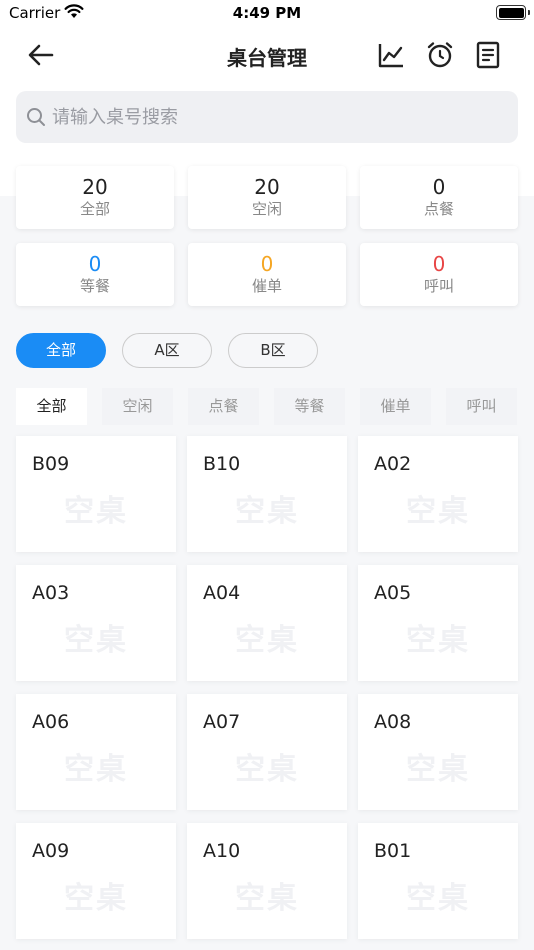 The height and width of the screenshot is (950, 534). I want to click on table-card: A09 空桌, so click(96, 881).